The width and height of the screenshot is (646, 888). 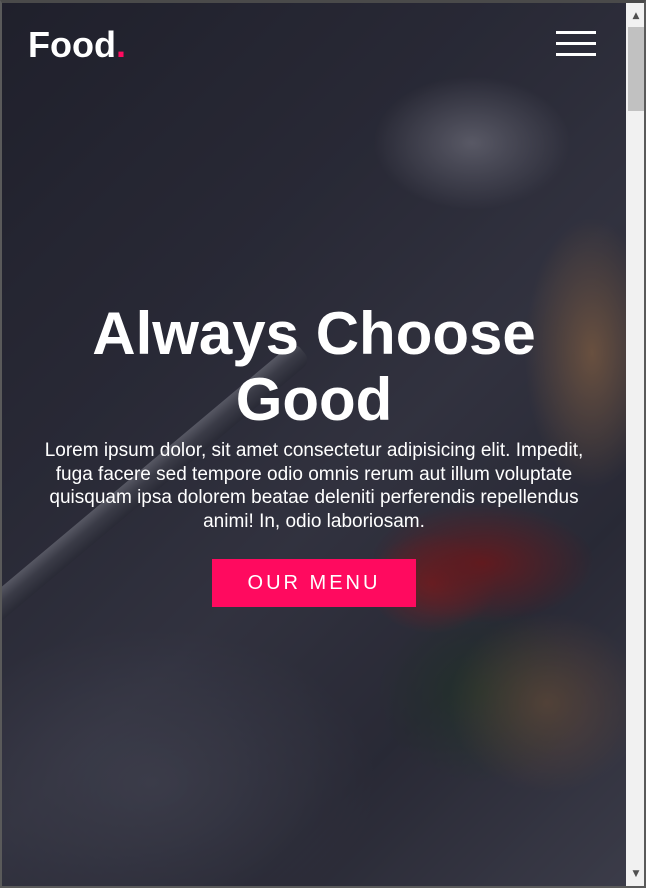 I want to click on scroll-up-arrow-icon: ▲, so click(x=635, y=16).